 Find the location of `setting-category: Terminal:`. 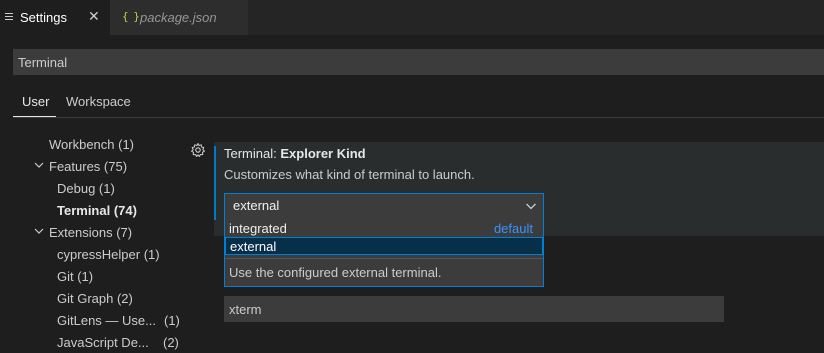

setting-category: Terminal: is located at coordinates (252, 153).